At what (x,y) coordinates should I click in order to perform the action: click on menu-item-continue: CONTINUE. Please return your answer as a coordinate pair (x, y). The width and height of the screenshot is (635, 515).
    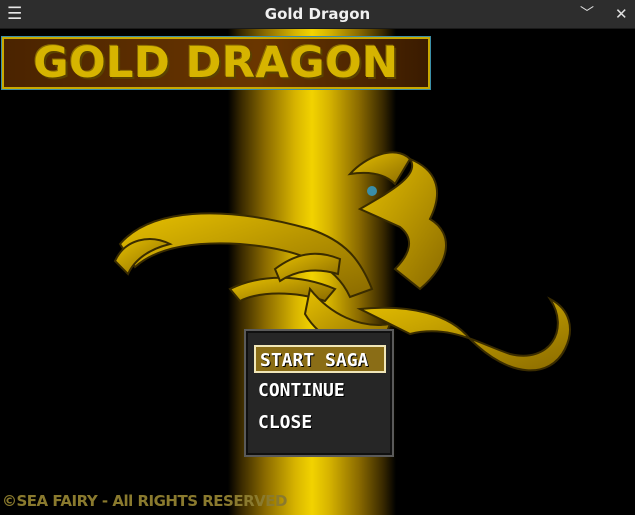
    Looking at the image, I should click on (320, 391).